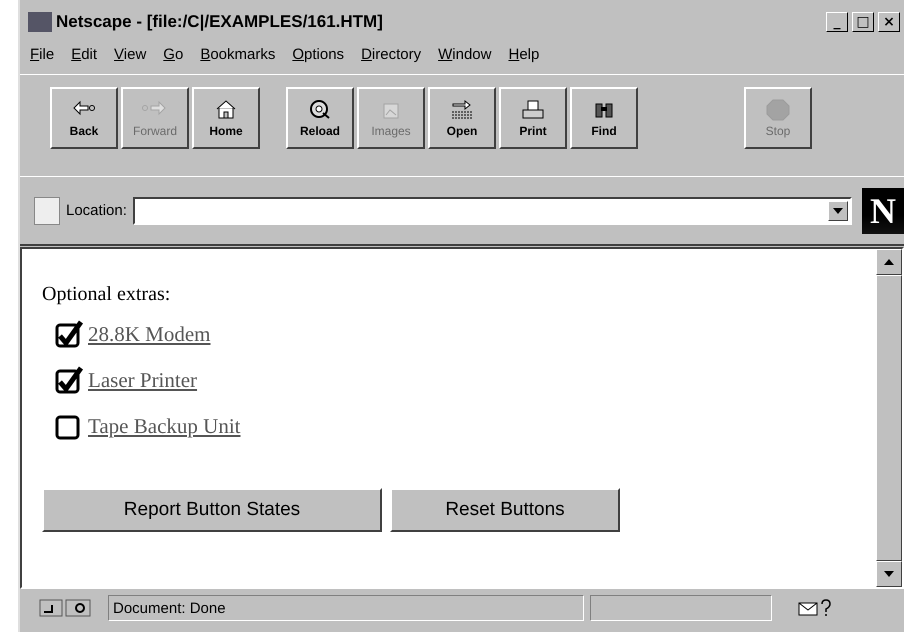  What do you see at coordinates (143, 380) in the screenshot?
I see `option-link: Laser Printer` at bounding box center [143, 380].